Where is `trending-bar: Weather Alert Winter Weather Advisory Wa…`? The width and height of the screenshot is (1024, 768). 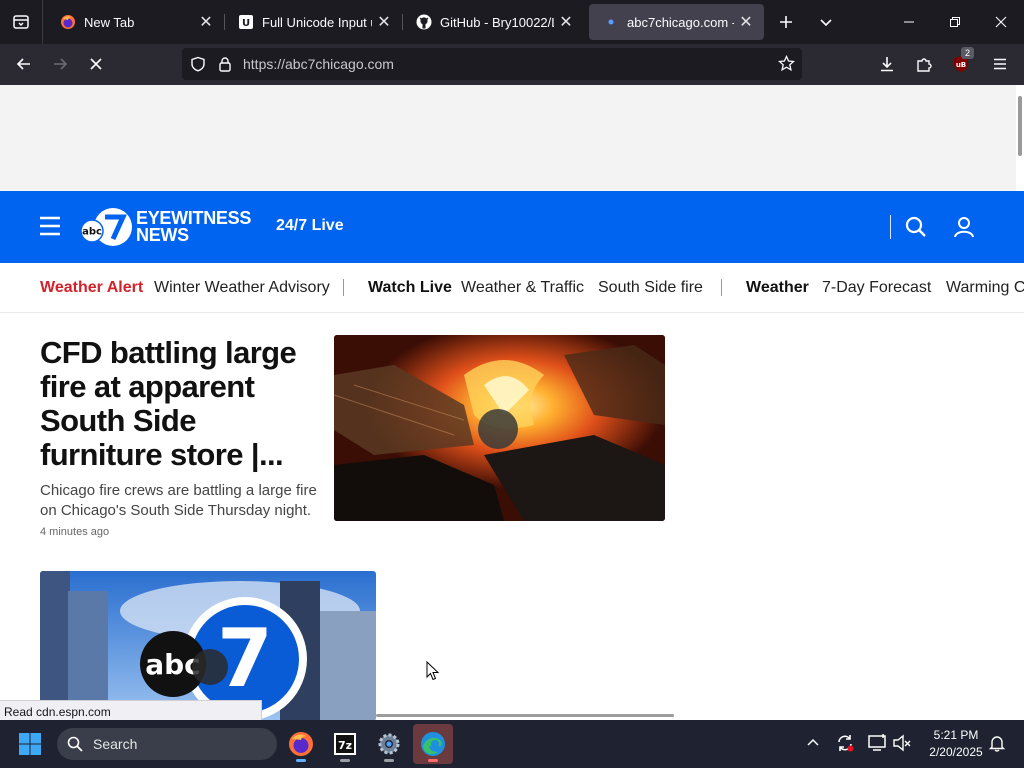 trending-bar: Weather Alert Winter Weather Advisory Wa… is located at coordinates (512, 288).